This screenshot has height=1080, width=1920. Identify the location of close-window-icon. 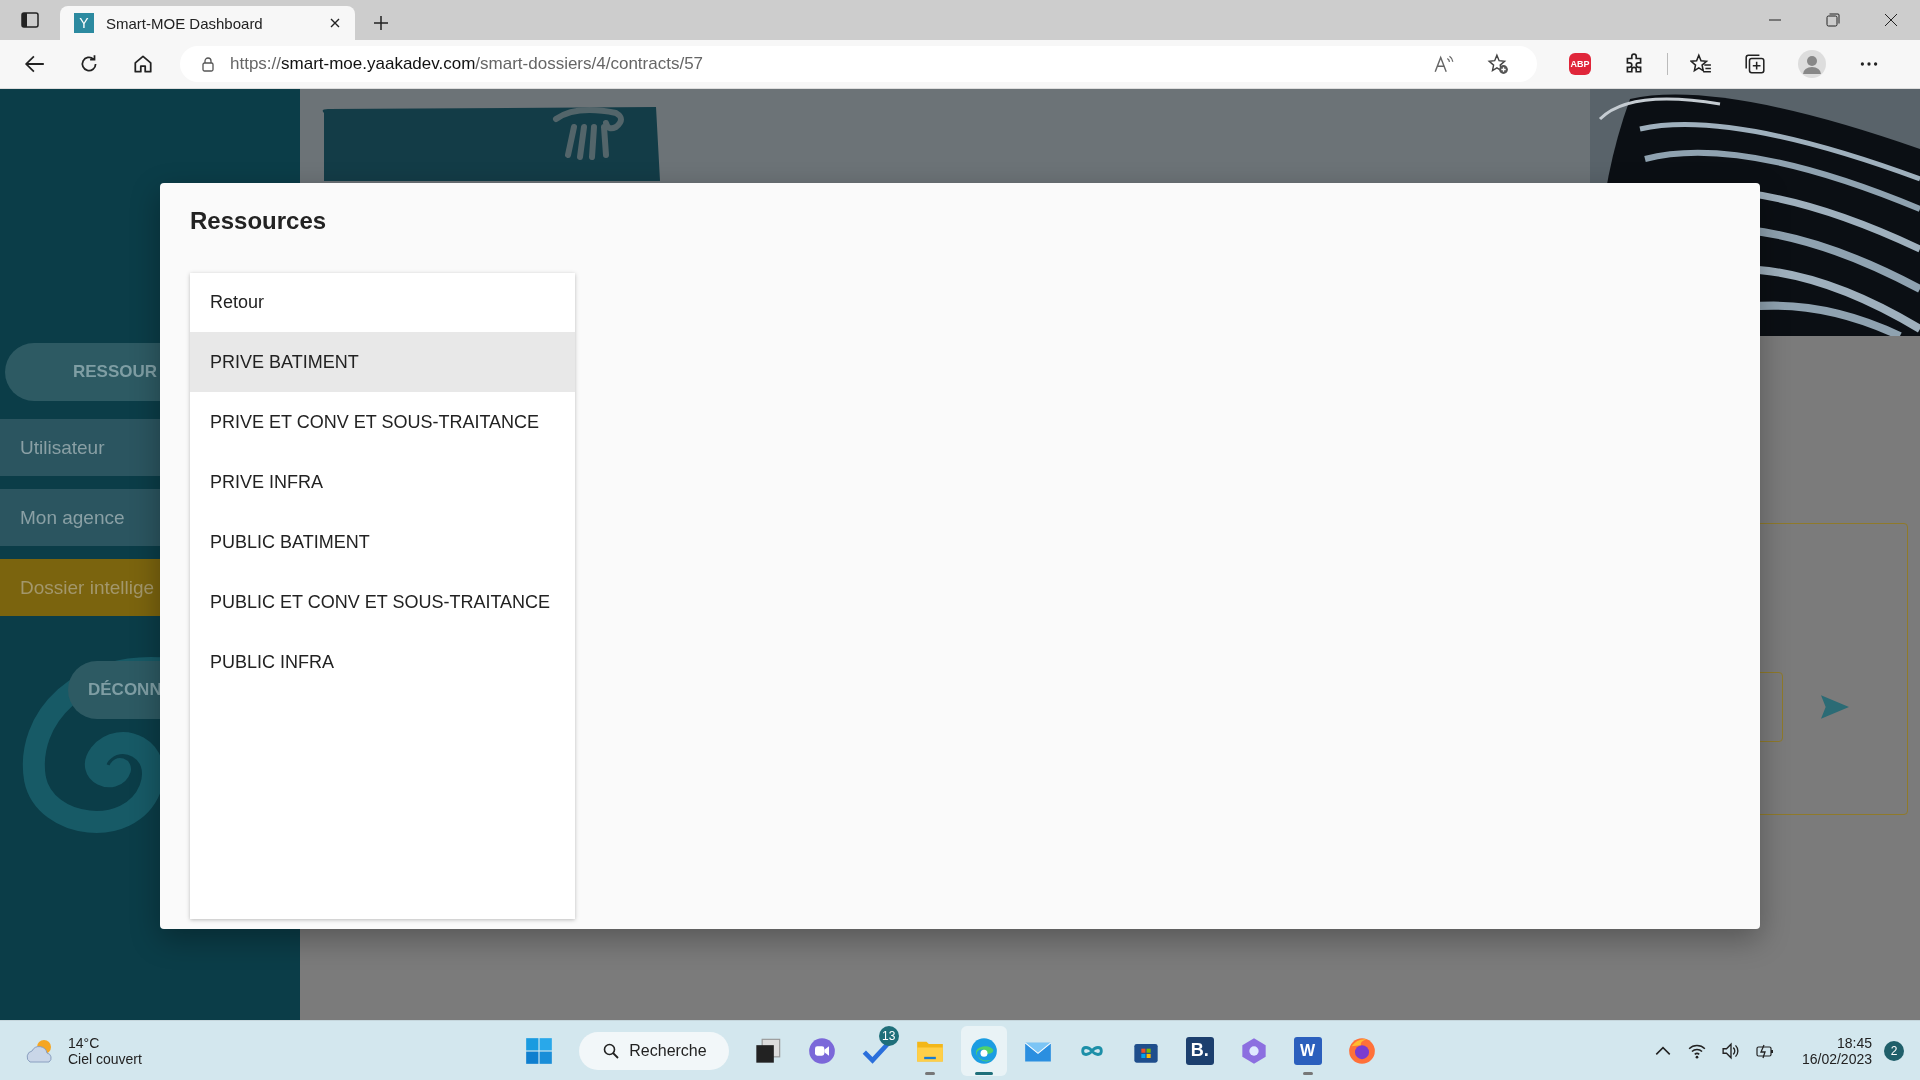
(1891, 20).